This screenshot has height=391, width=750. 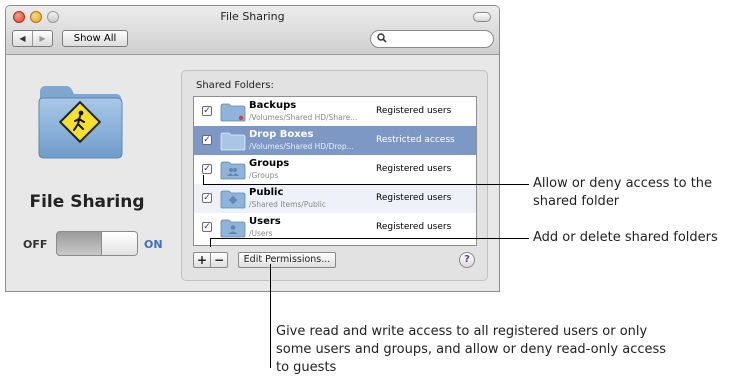 What do you see at coordinates (235, 85) in the screenshot?
I see `shared-folders-label: Shared Folders:` at bounding box center [235, 85].